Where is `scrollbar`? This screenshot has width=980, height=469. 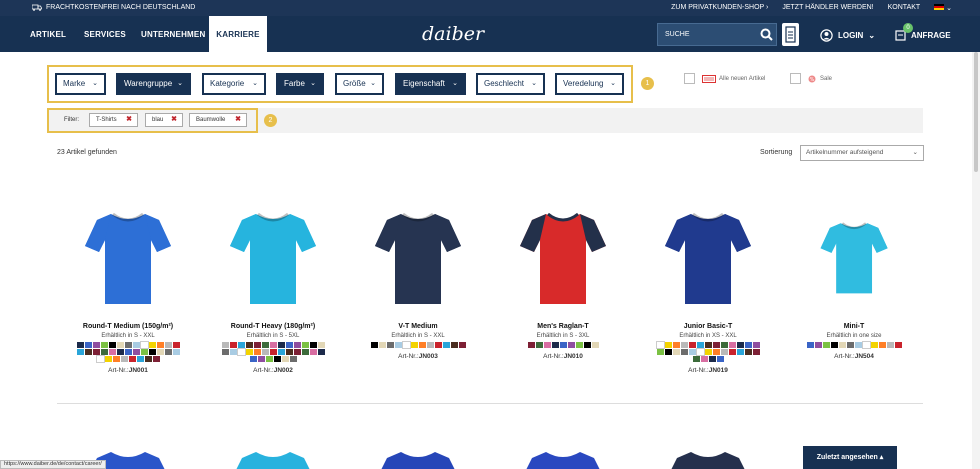
scrollbar is located at coordinates (976, 260).